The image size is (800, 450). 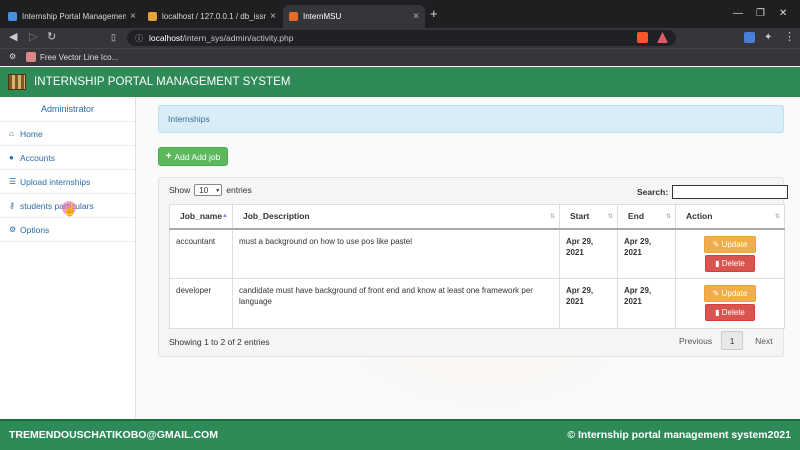 I want to click on brave-shield-icon, so click(x=642, y=37).